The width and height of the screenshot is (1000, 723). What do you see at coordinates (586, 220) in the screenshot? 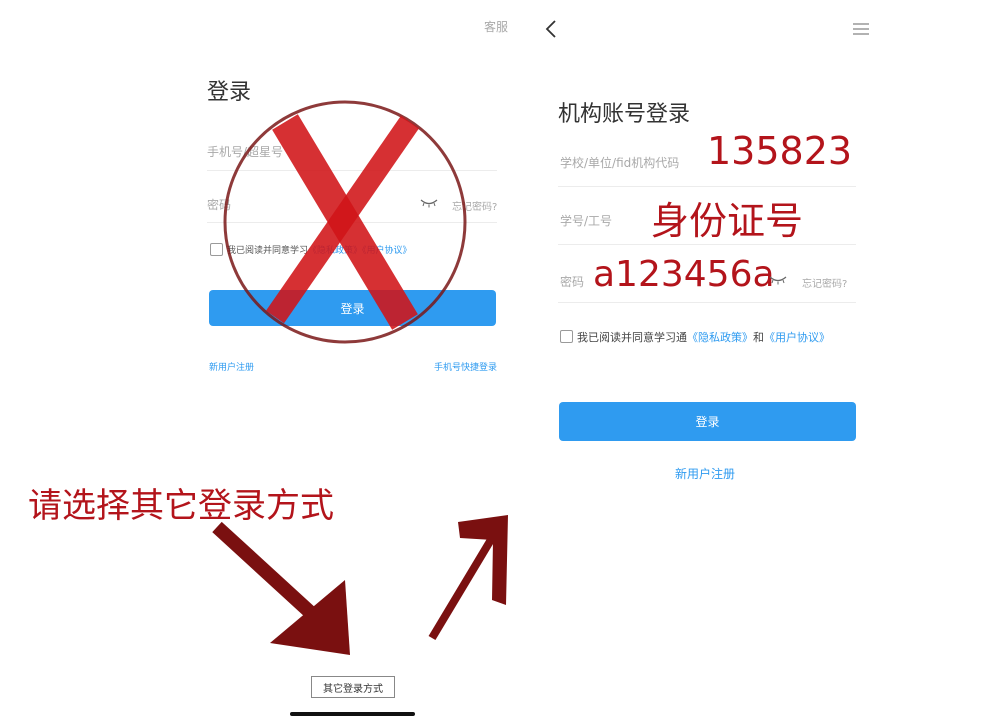
I see `student-id-input: 学号/工号` at bounding box center [586, 220].